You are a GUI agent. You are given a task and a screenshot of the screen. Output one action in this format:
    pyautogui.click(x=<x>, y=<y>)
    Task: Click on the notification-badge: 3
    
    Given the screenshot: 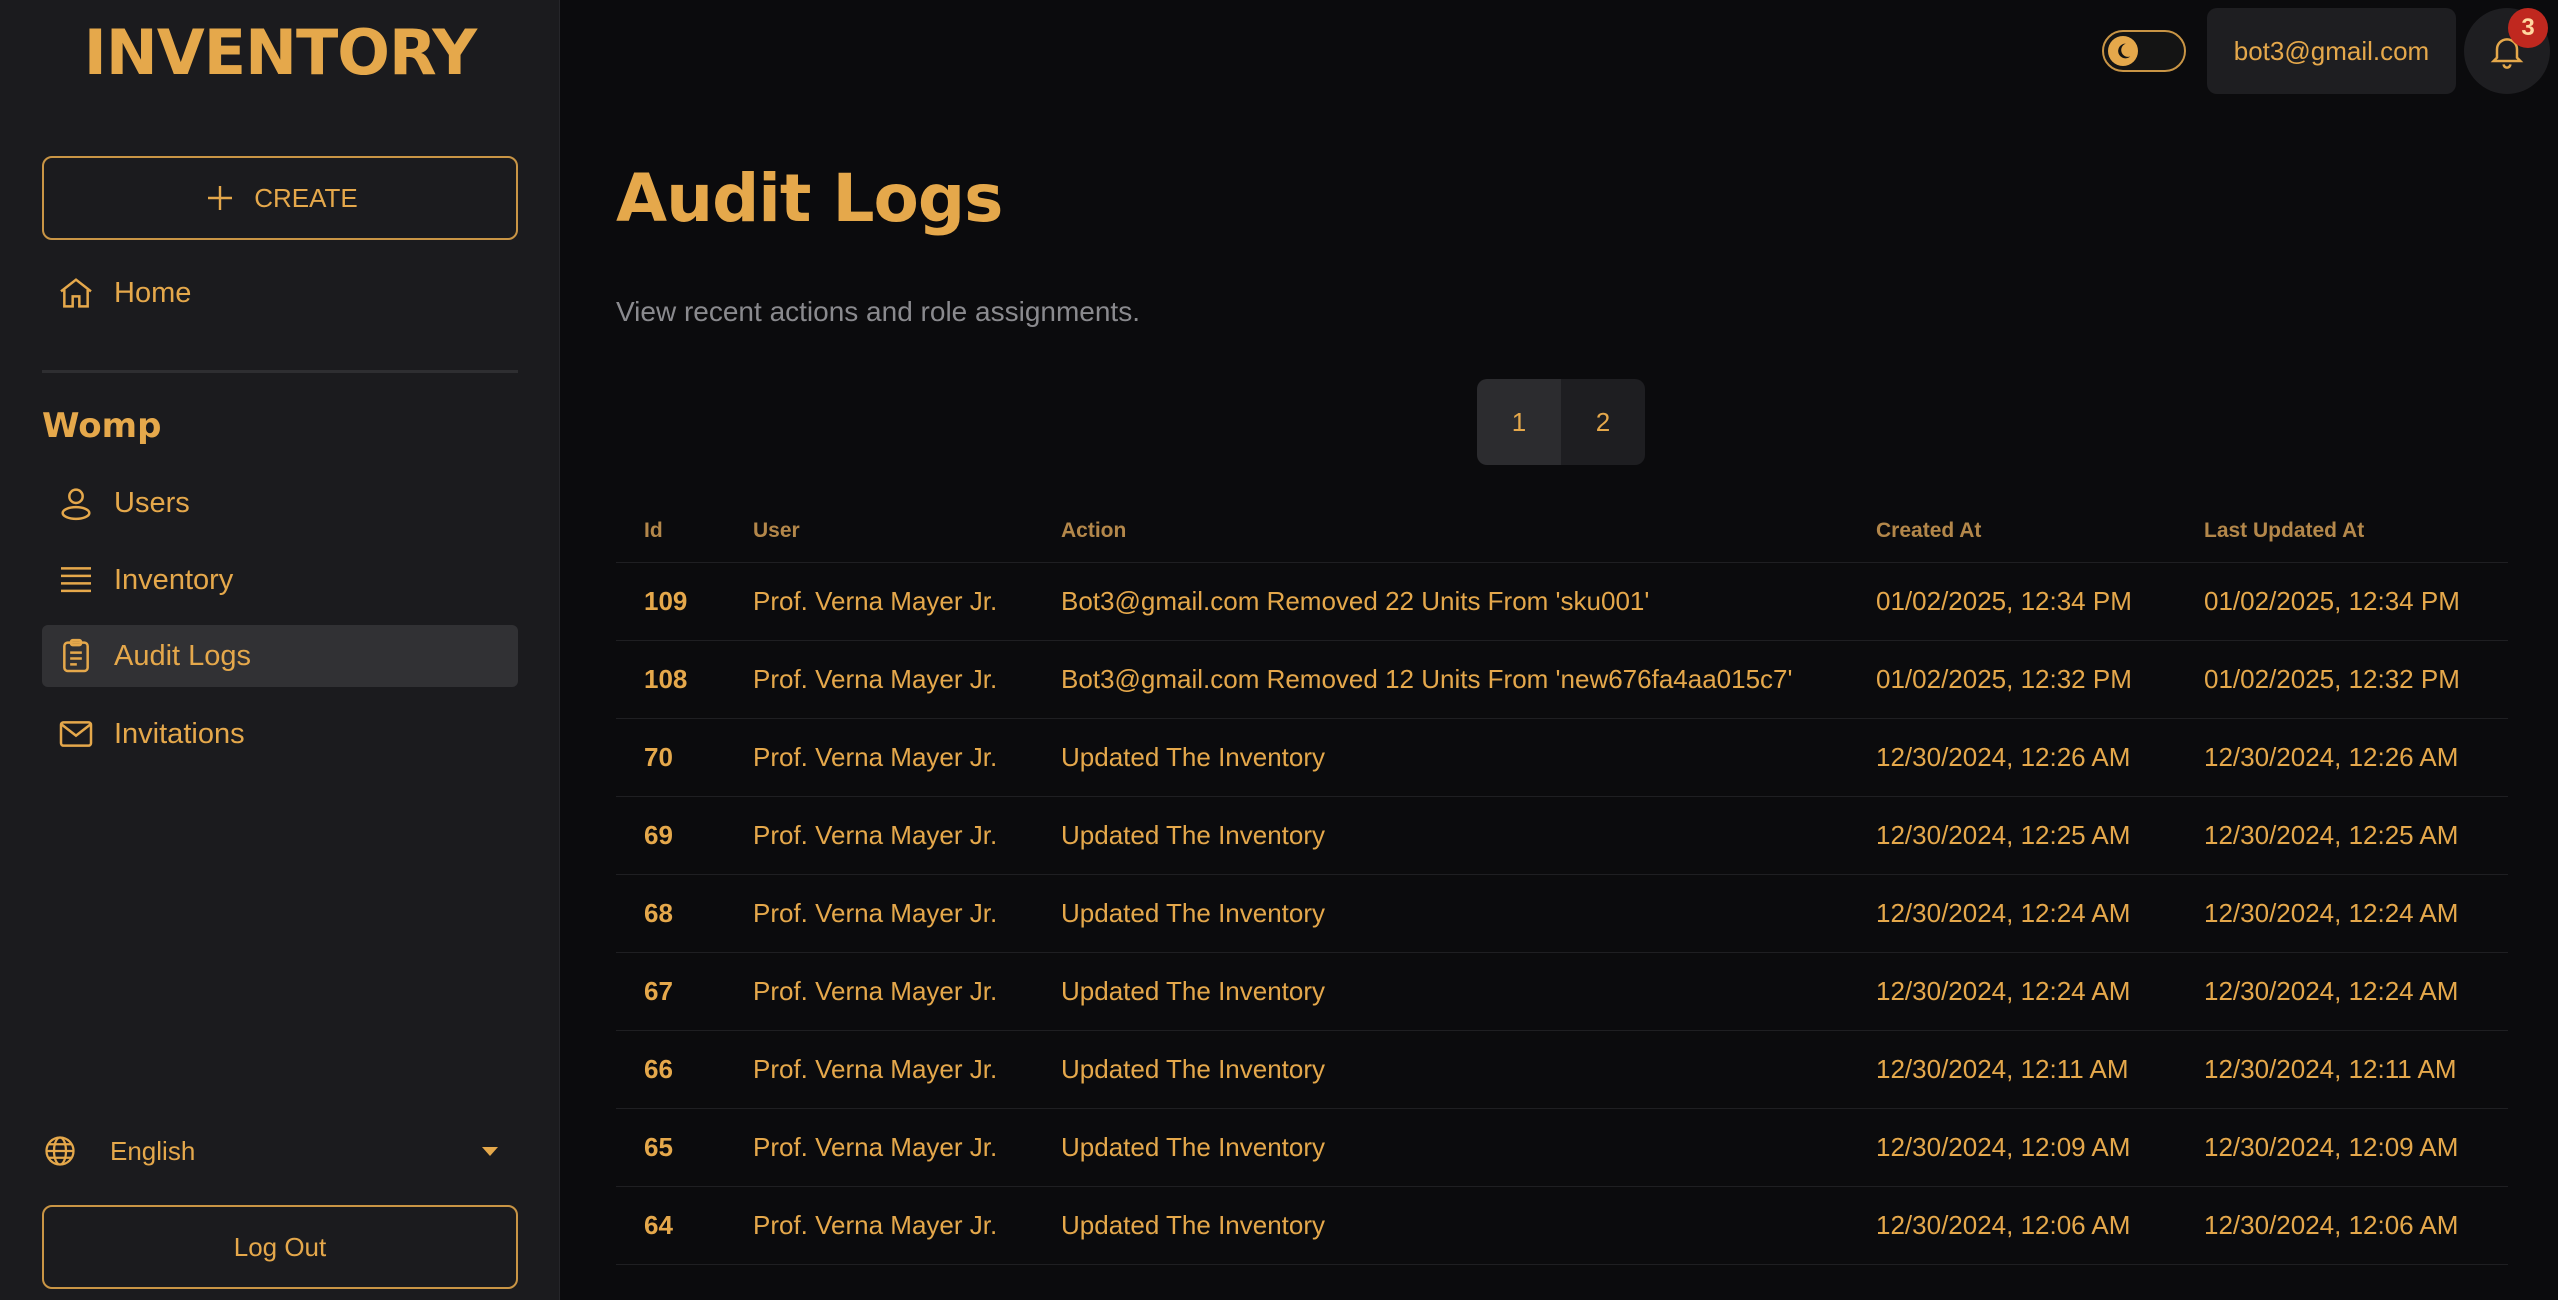 What is the action you would take?
    pyautogui.click(x=2528, y=28)
    